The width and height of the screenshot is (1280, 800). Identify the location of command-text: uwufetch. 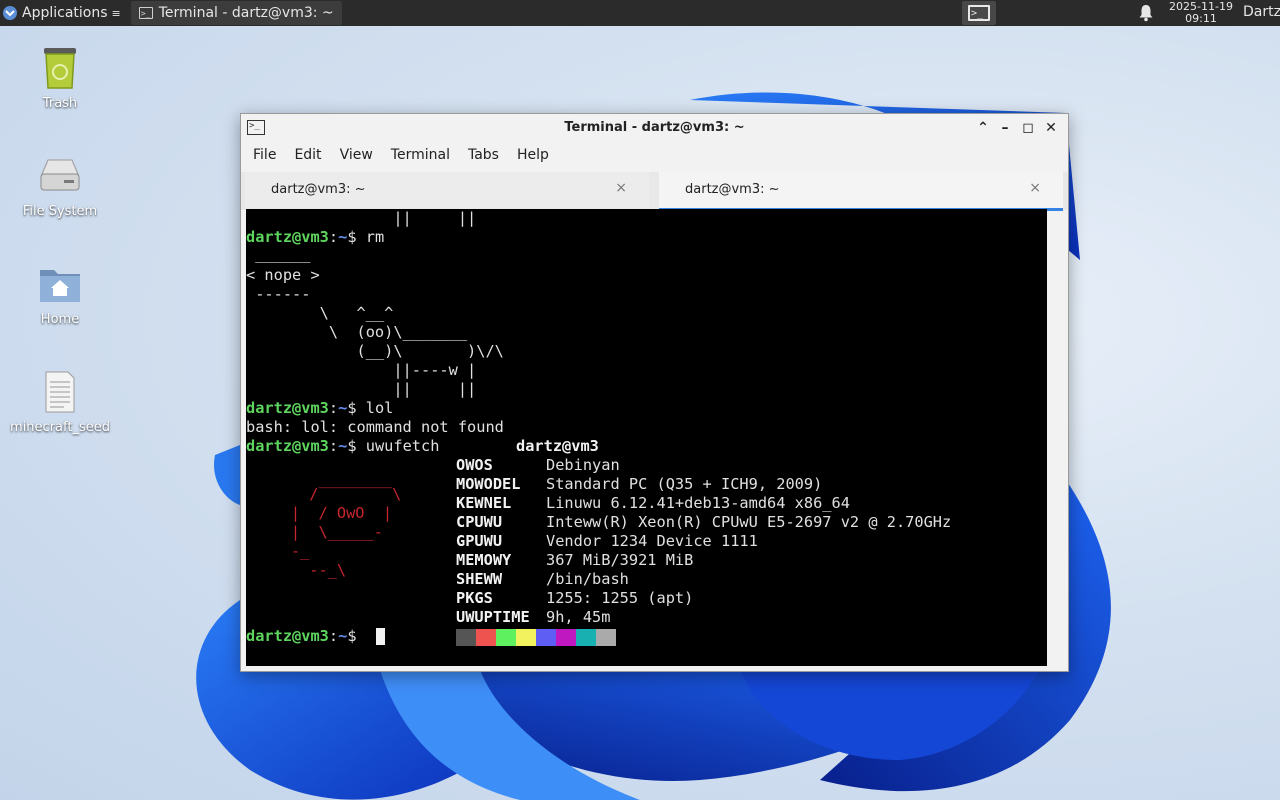
(402, 446).